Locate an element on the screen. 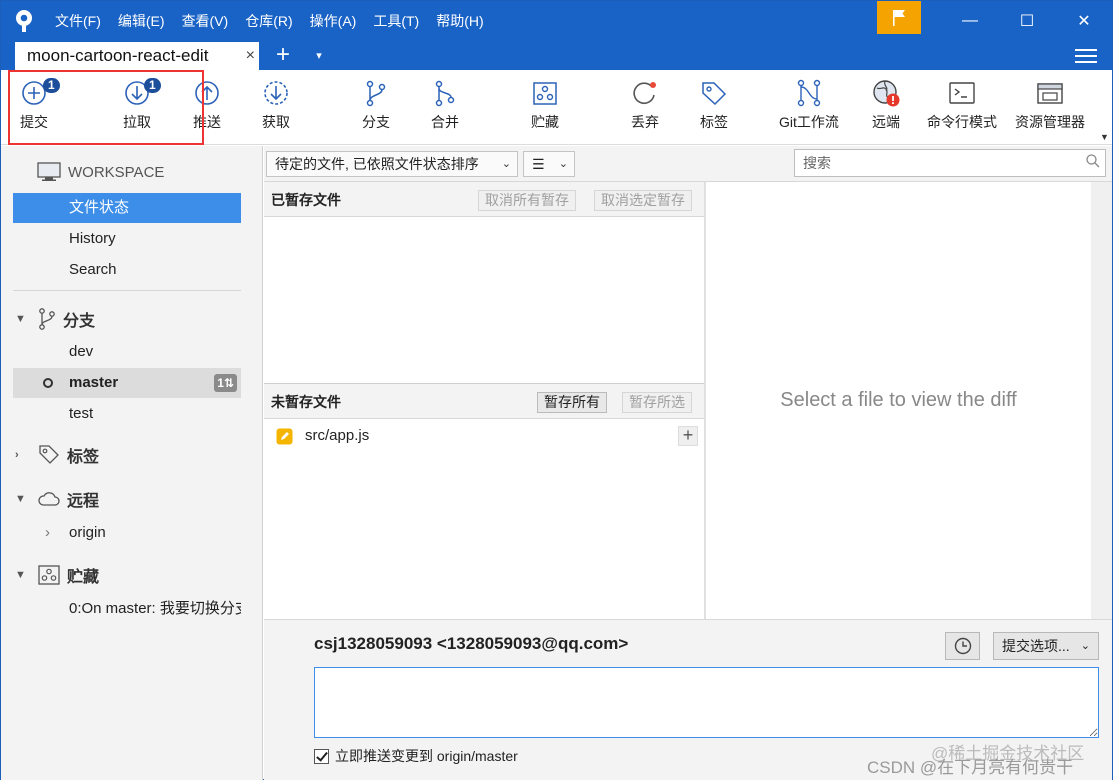 The width and height of the screenshot is (1113, 780). tab-dropdown-button: ▾ is located at coordinates (319, 55).